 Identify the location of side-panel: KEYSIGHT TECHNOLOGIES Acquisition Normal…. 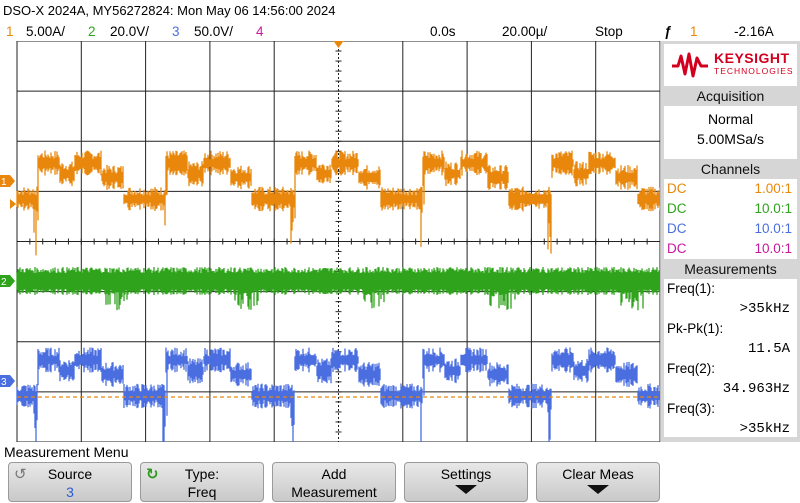
(730, 241).